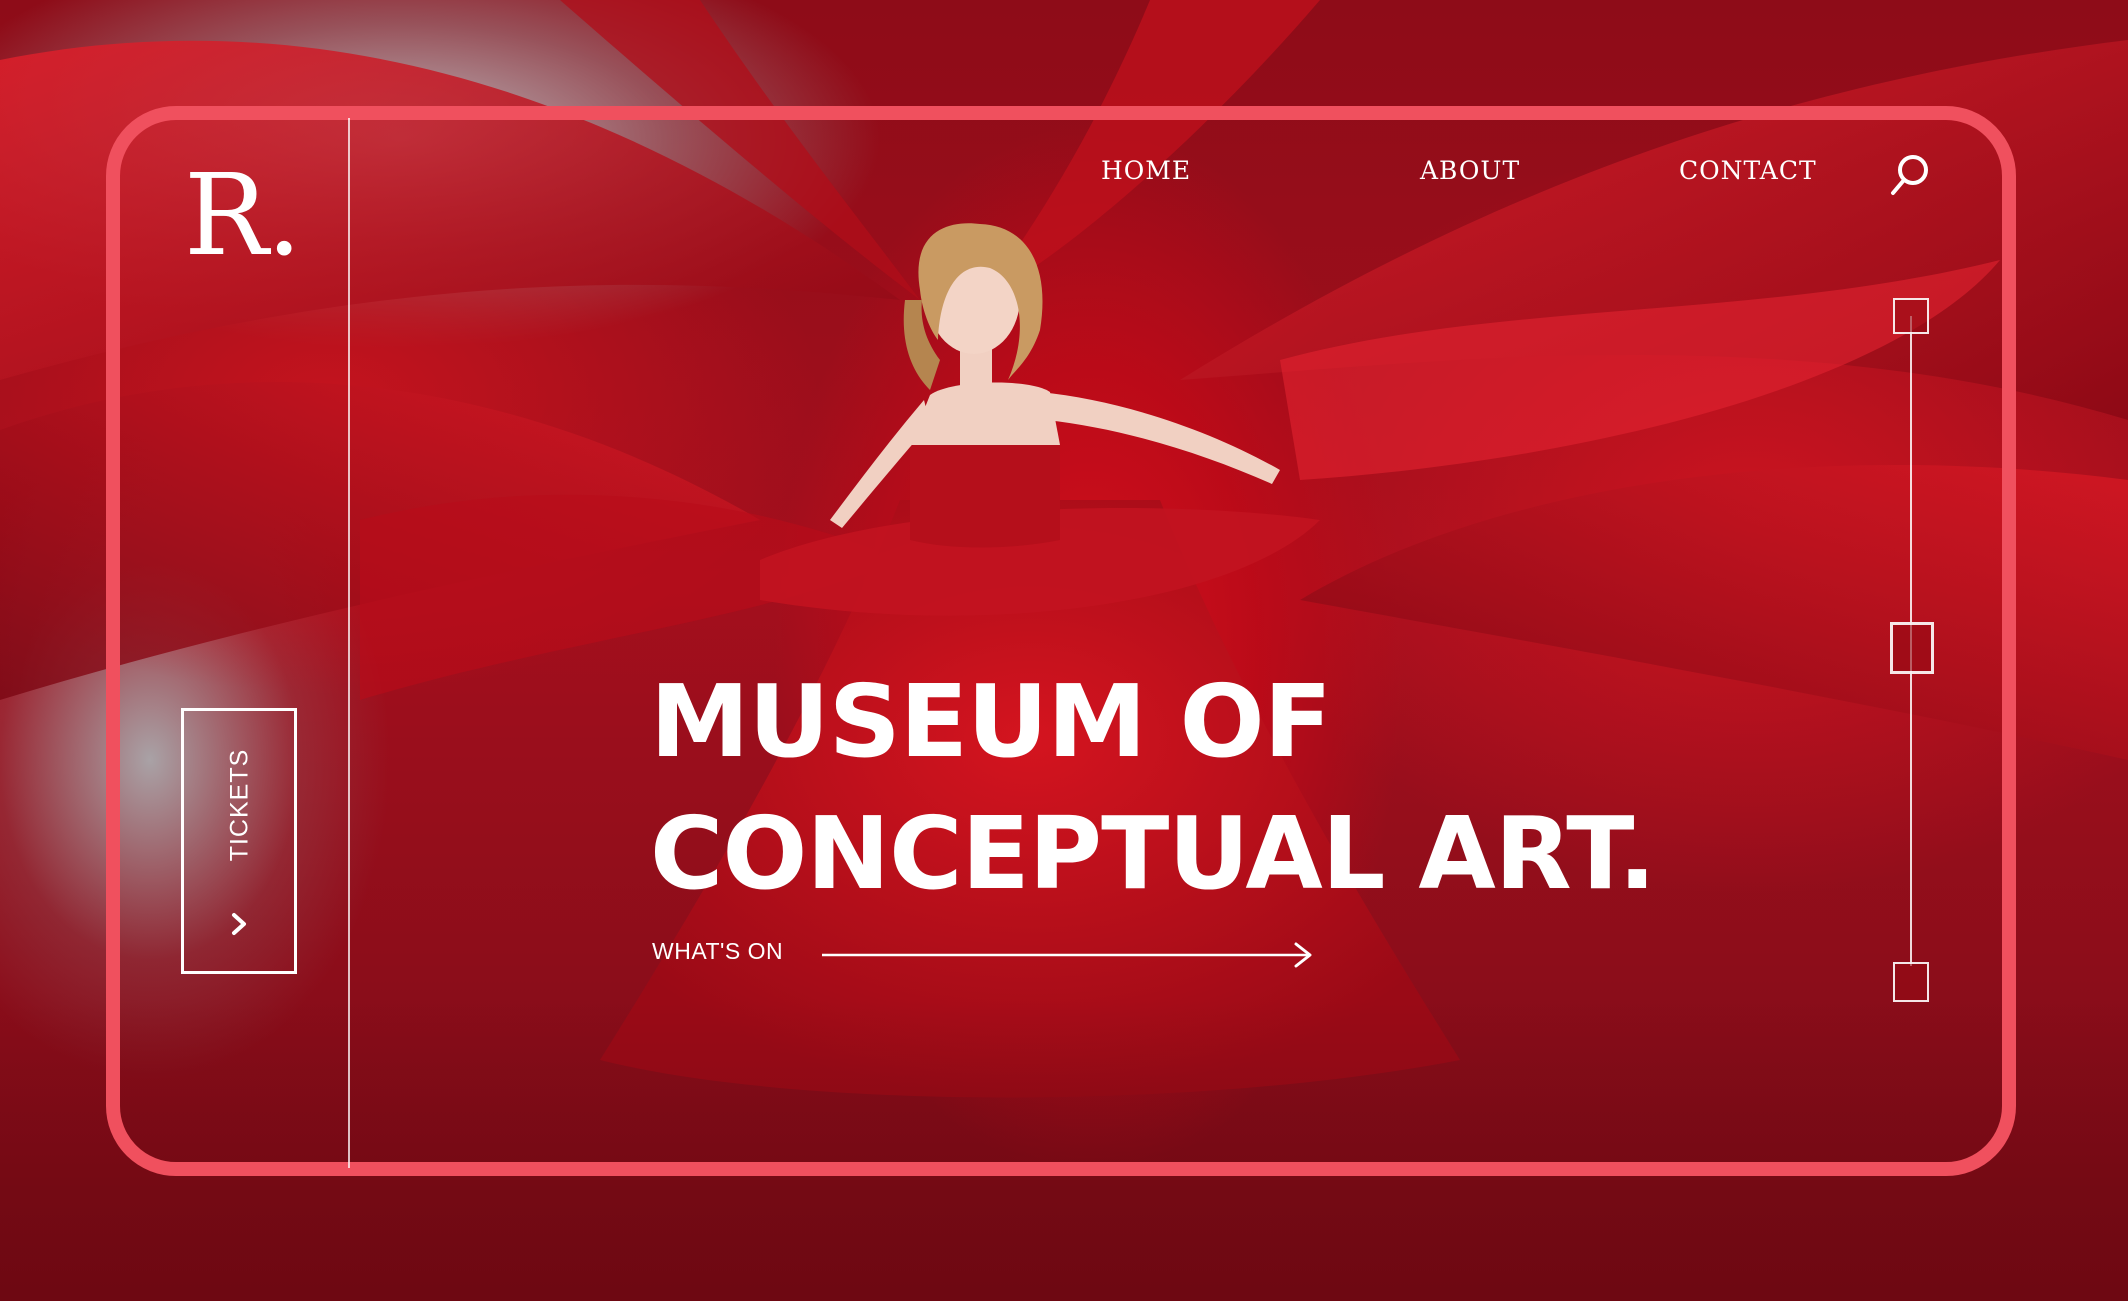 This screenshot has width=2128, height=1301. Describe the element at coordinates (991, 721) in the screenshot. I see `hero-title-line-1: MUSEUM OF` at that location.